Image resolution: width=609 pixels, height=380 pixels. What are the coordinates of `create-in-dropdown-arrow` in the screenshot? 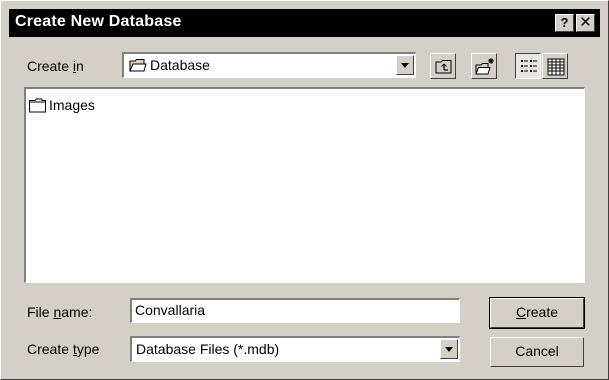 It's located at (405, 65).